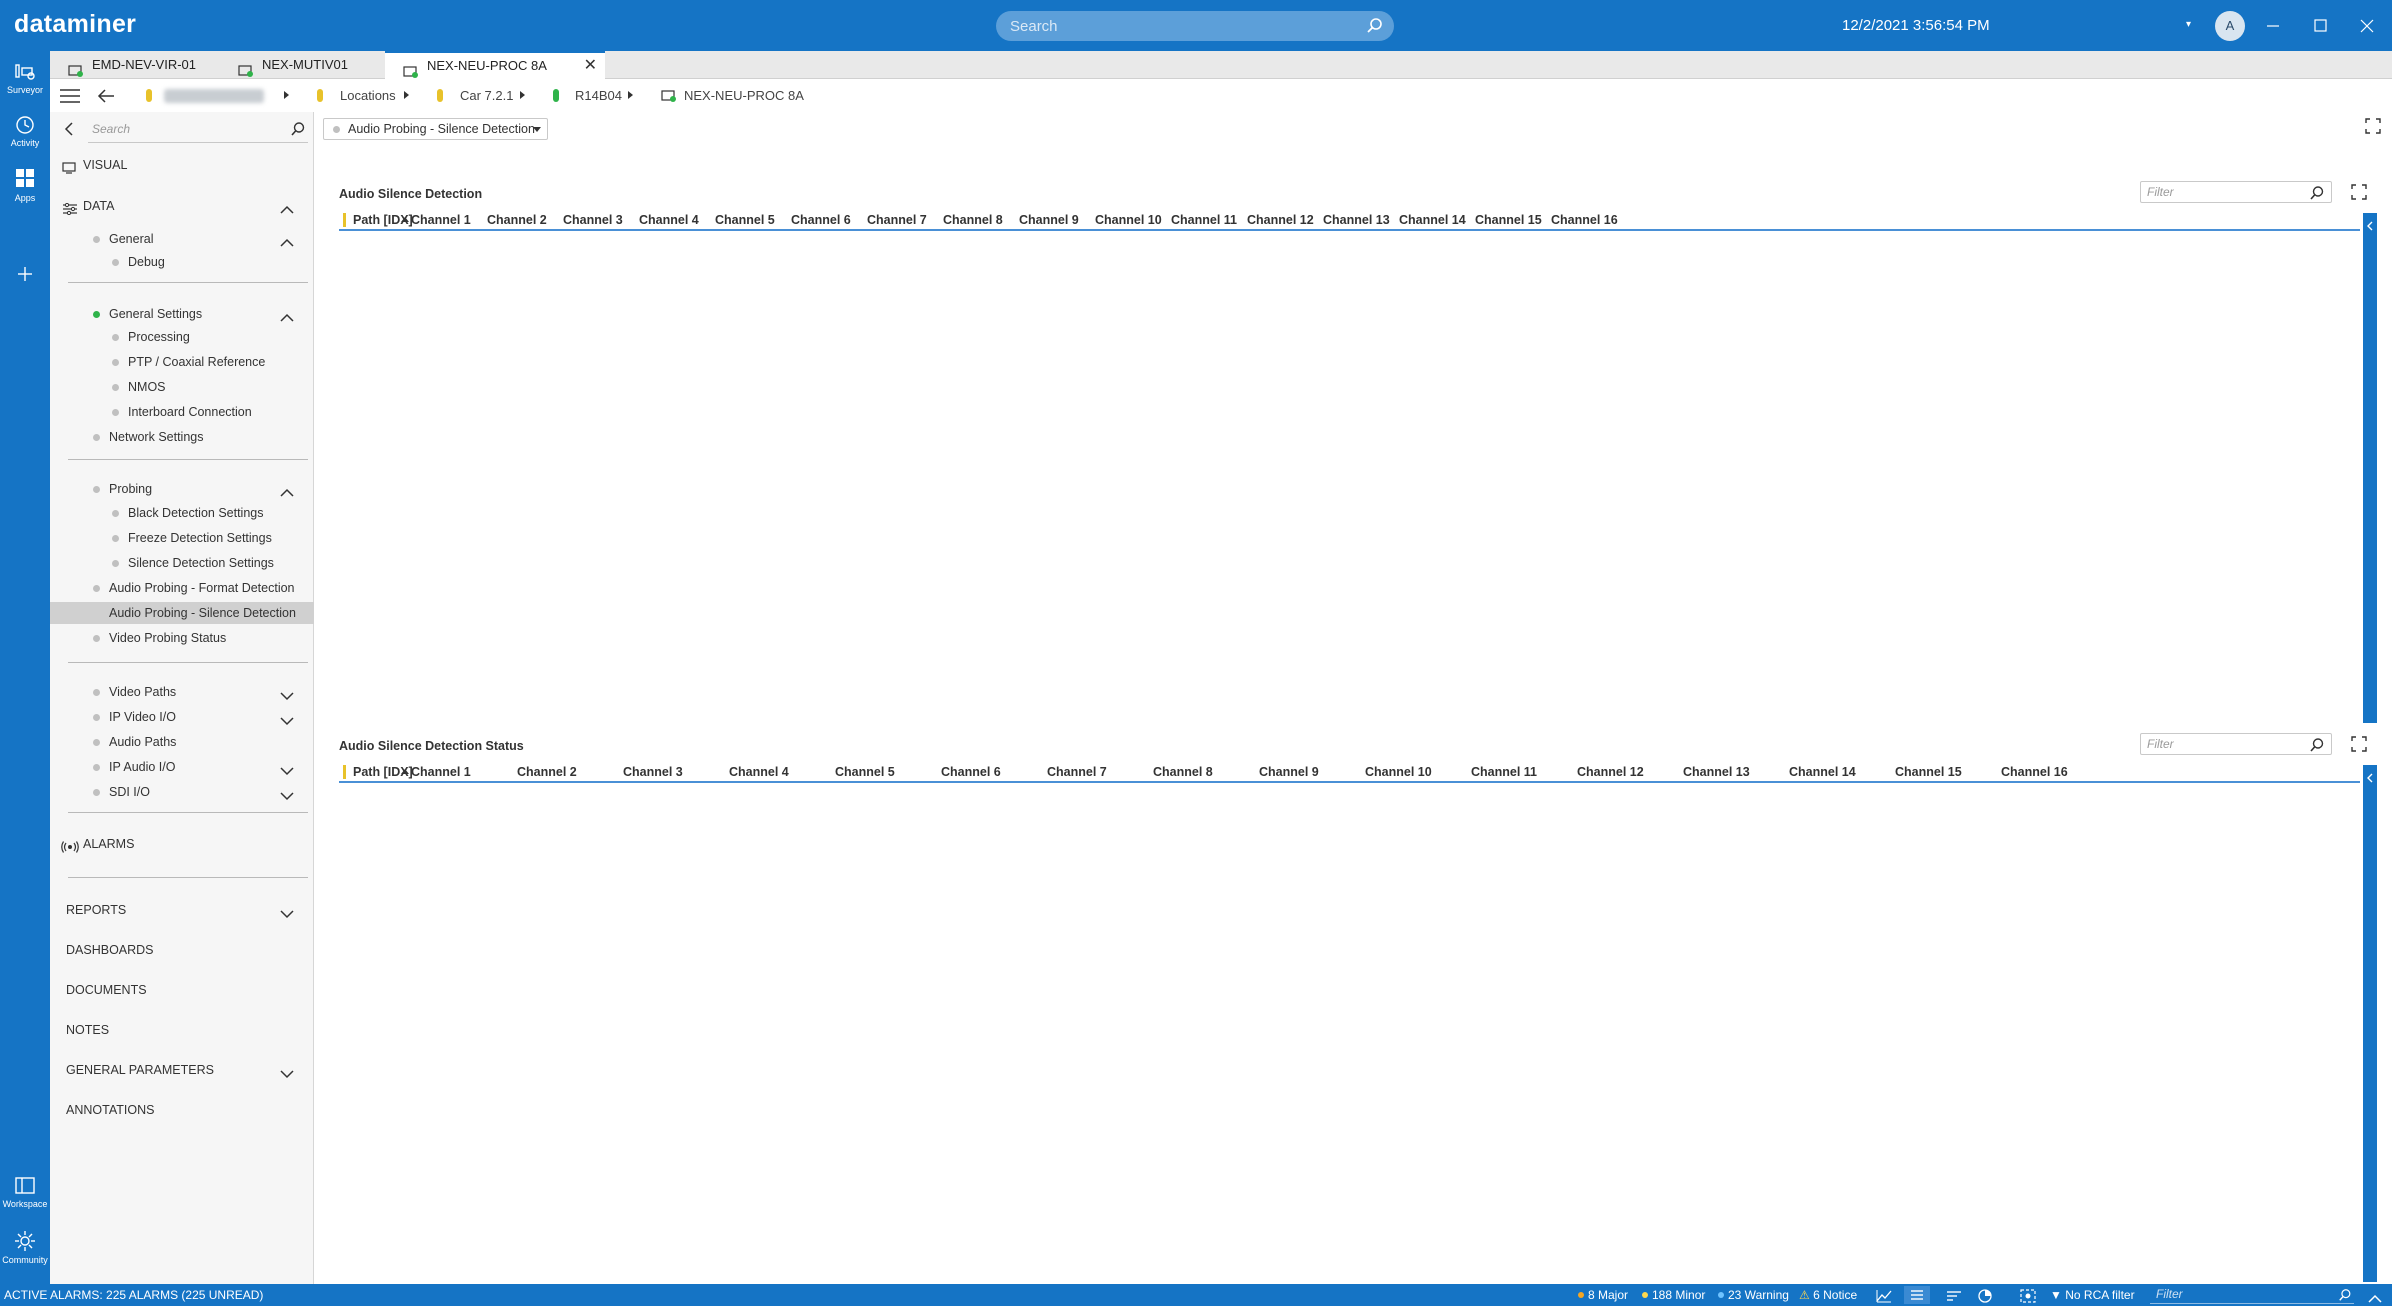  Describe the element at coordinates (182, 437) in the screenshot. I see `nav-network-settings: Network Settings` at that location.